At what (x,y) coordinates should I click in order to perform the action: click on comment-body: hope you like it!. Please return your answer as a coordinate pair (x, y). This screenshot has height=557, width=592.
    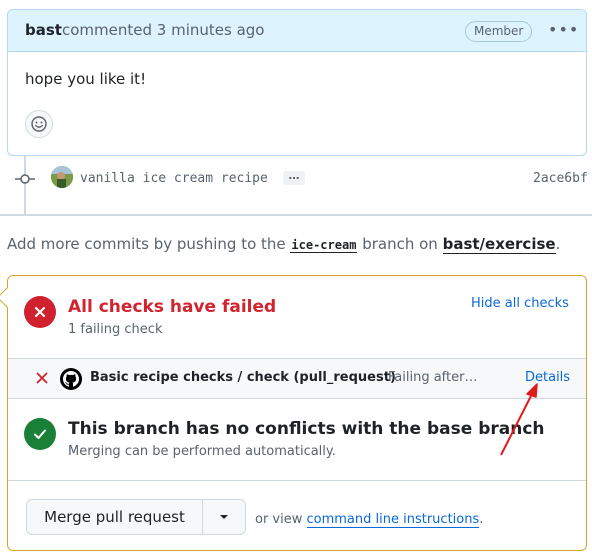
    Looking at the image, I should click on (86, 79).